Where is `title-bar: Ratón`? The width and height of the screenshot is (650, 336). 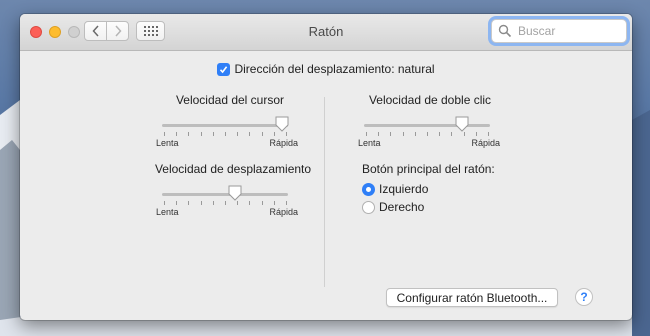 title-bar: Ratón is located at coordinates (326, 32).